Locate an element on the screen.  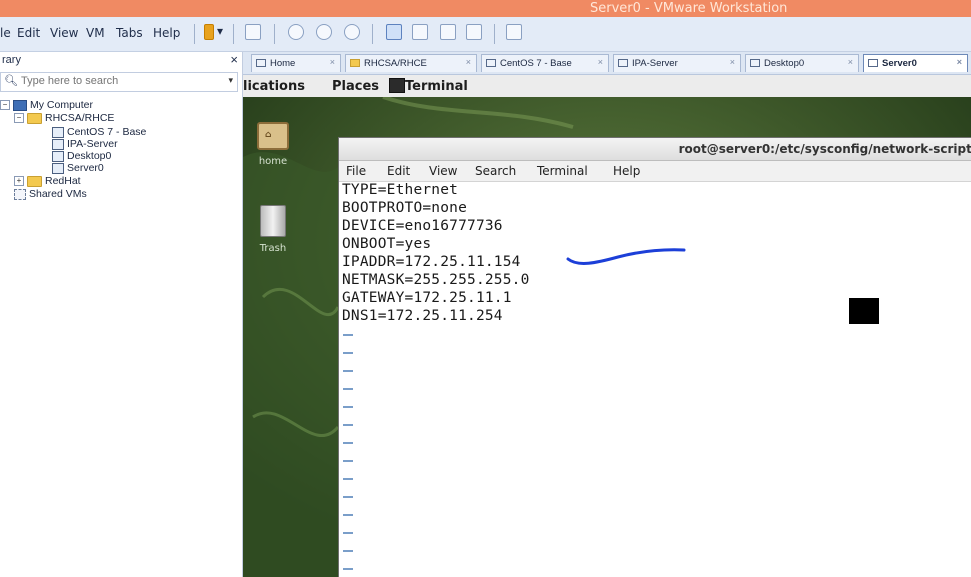
guest-menu-terminal: Terminal is located at coordinates (436, 86).